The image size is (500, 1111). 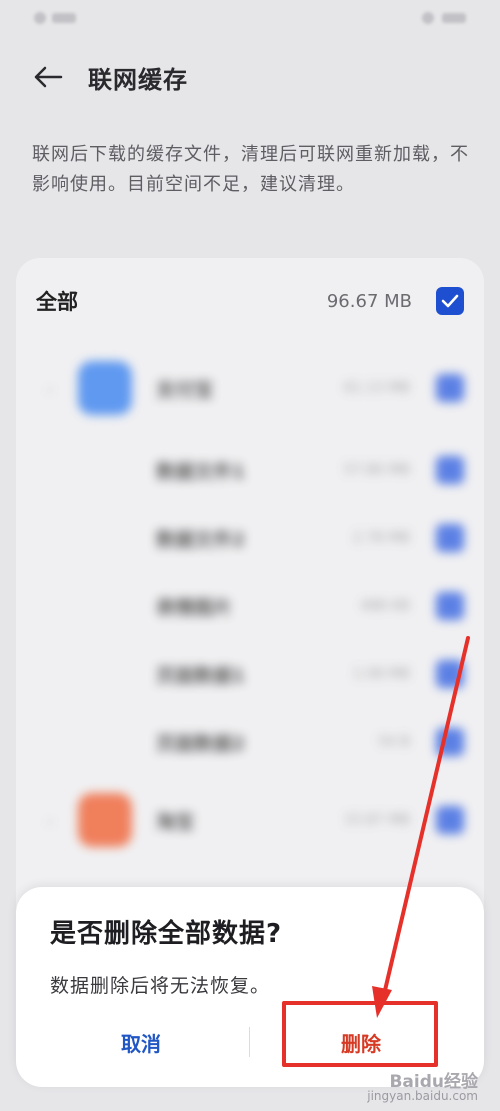 What do you see at coordinates (48, 77) in the screenshot?
I see `back-arrow-icon` at bounding box center [48, 77].